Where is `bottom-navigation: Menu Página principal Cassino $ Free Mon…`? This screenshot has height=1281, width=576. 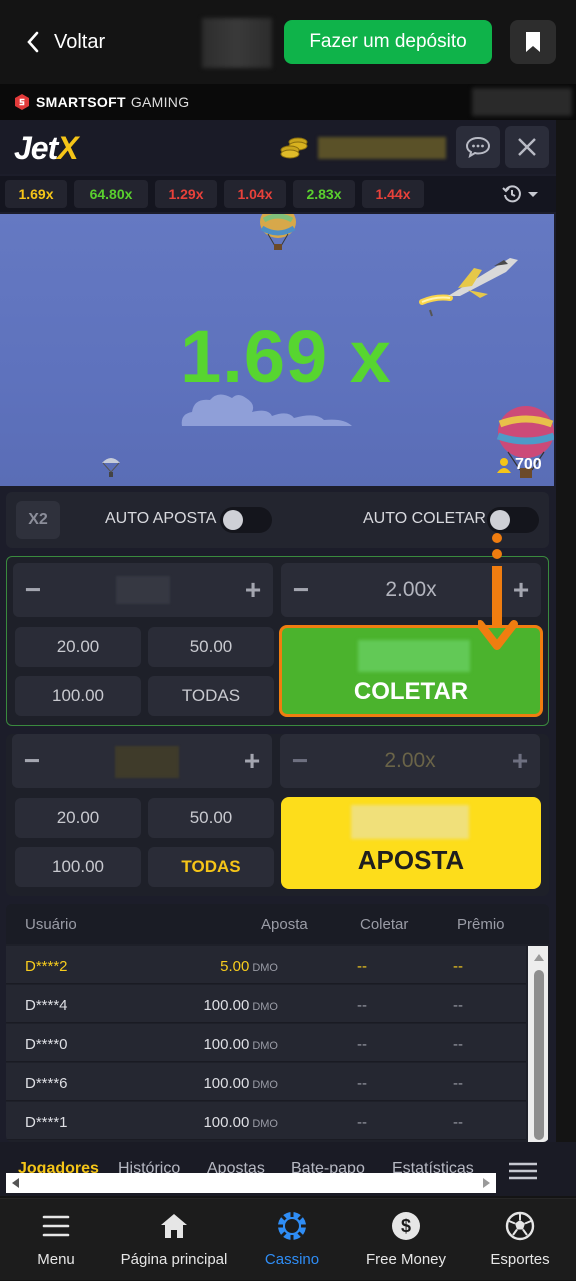 bottom-navigation: Menu Página principal Cassino $ Free Mon… is located at coordinates (288, 1239).